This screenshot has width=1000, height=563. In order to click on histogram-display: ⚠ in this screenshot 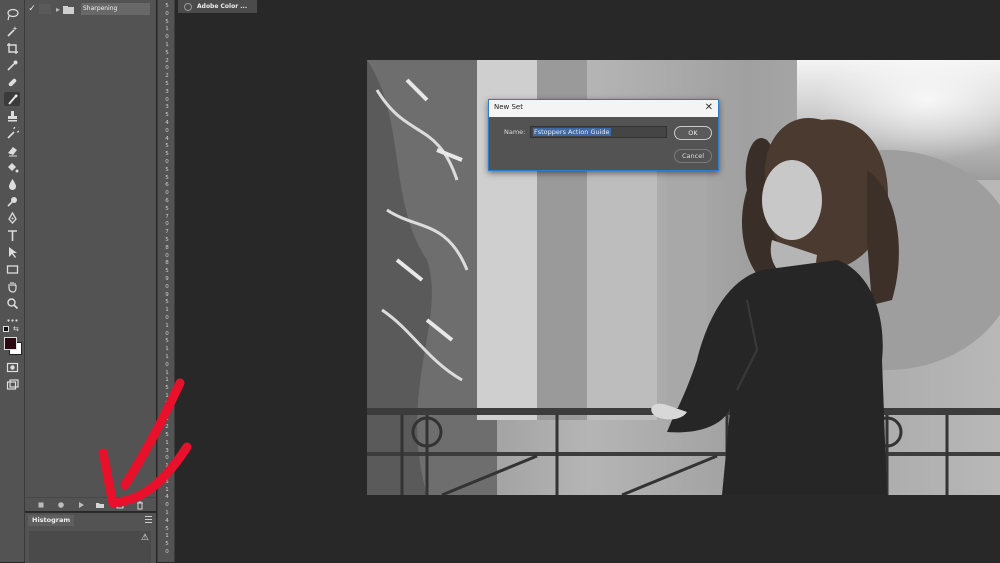, I will do `click(90, 547)`.